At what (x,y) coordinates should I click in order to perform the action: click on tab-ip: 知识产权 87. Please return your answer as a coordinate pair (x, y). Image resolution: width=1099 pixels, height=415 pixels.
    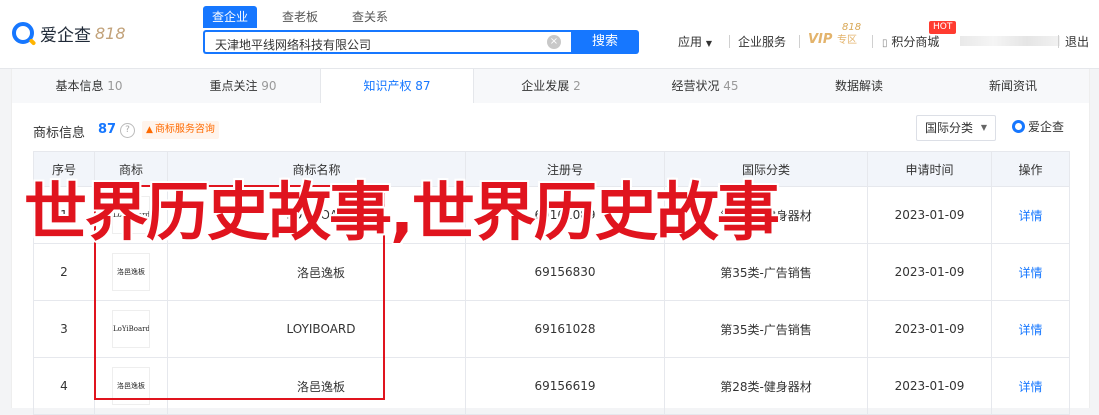
    Looking at the image, I should click on (397, 86).